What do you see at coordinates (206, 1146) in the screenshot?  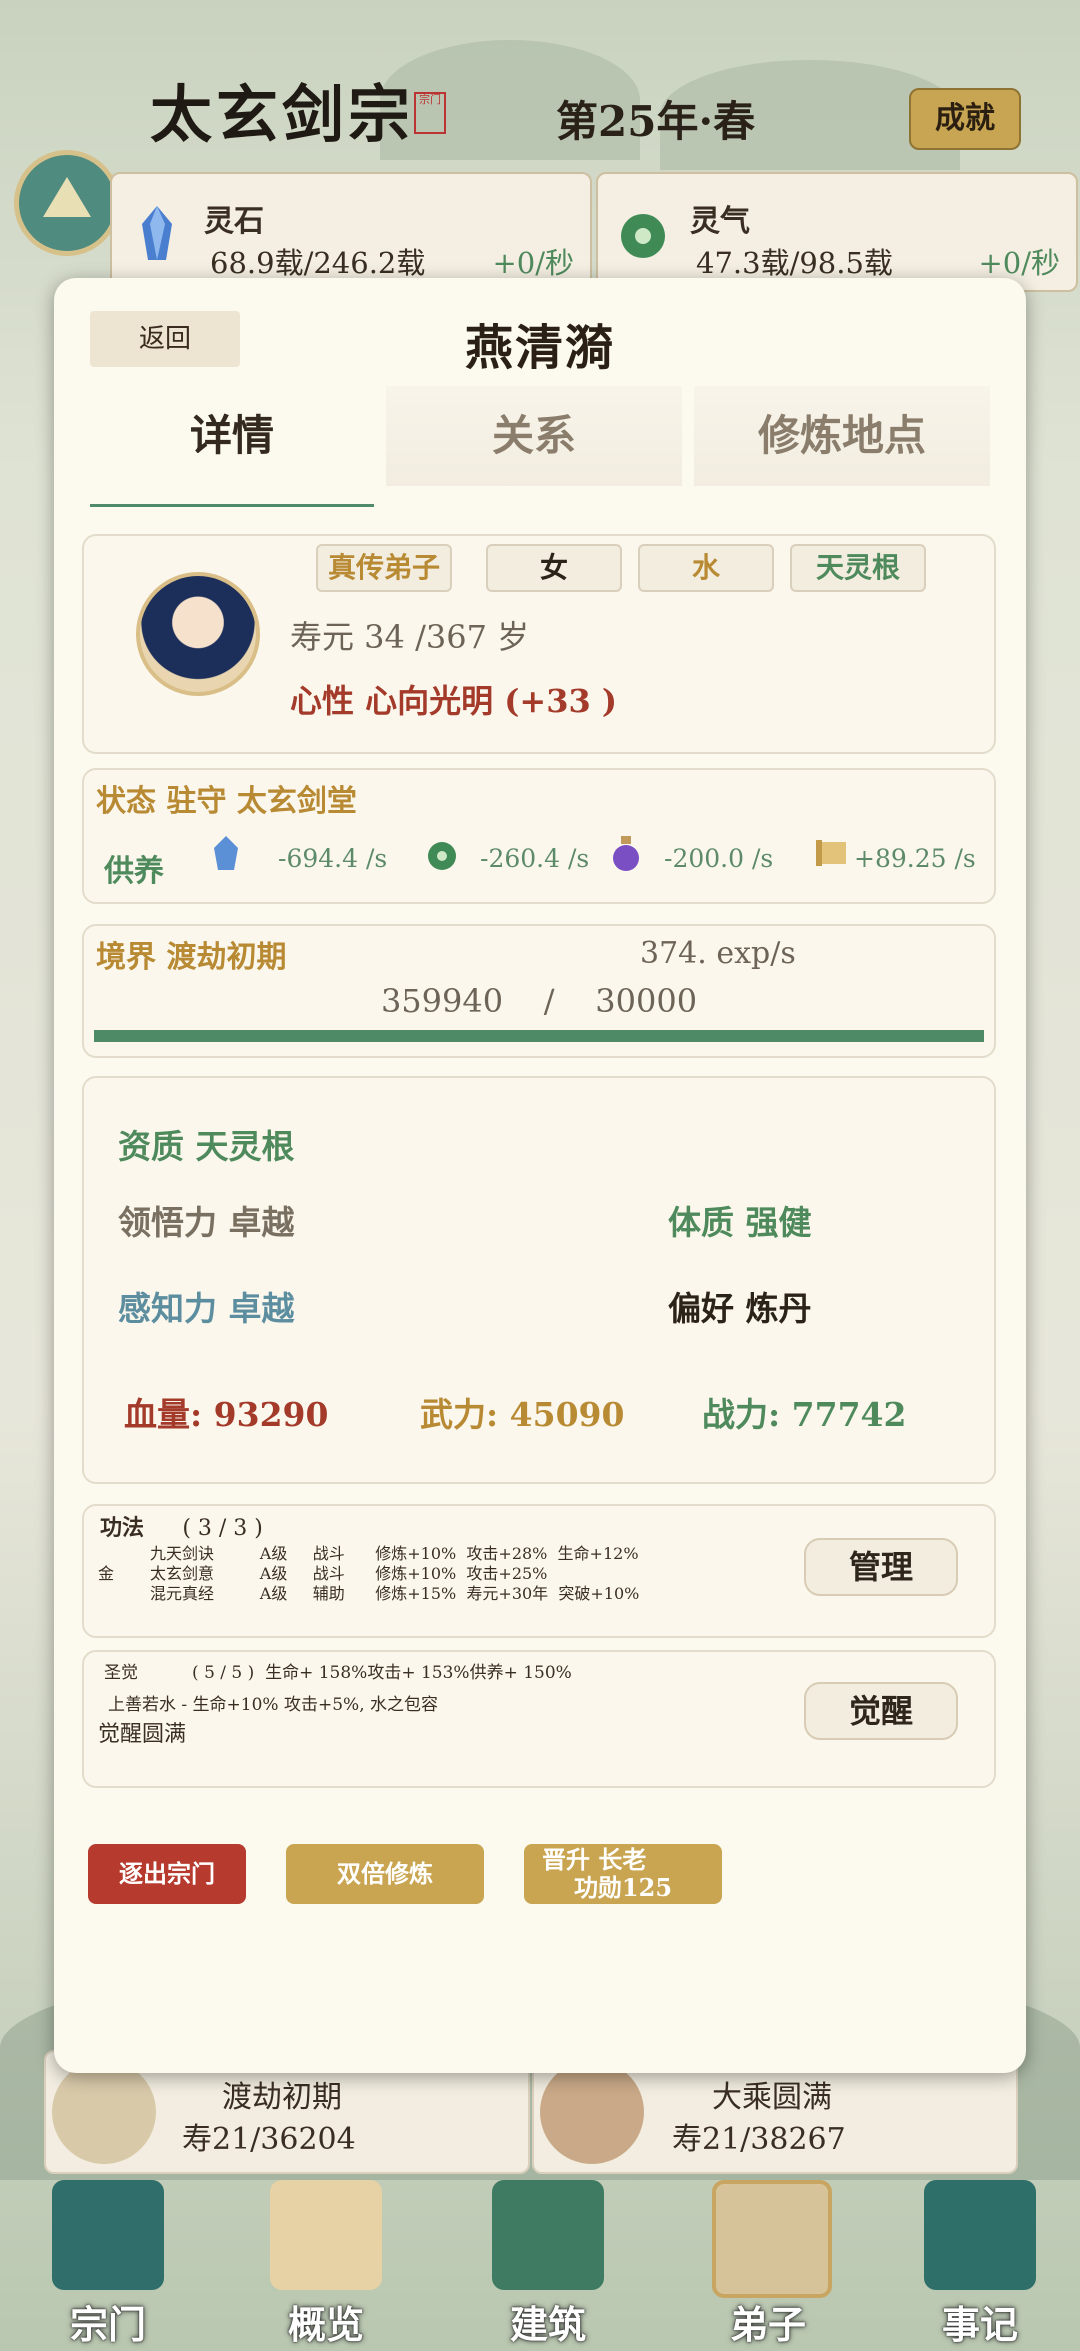 I see `aptitude-text: 资质 天灵根` at bounding box center [206, 1146].